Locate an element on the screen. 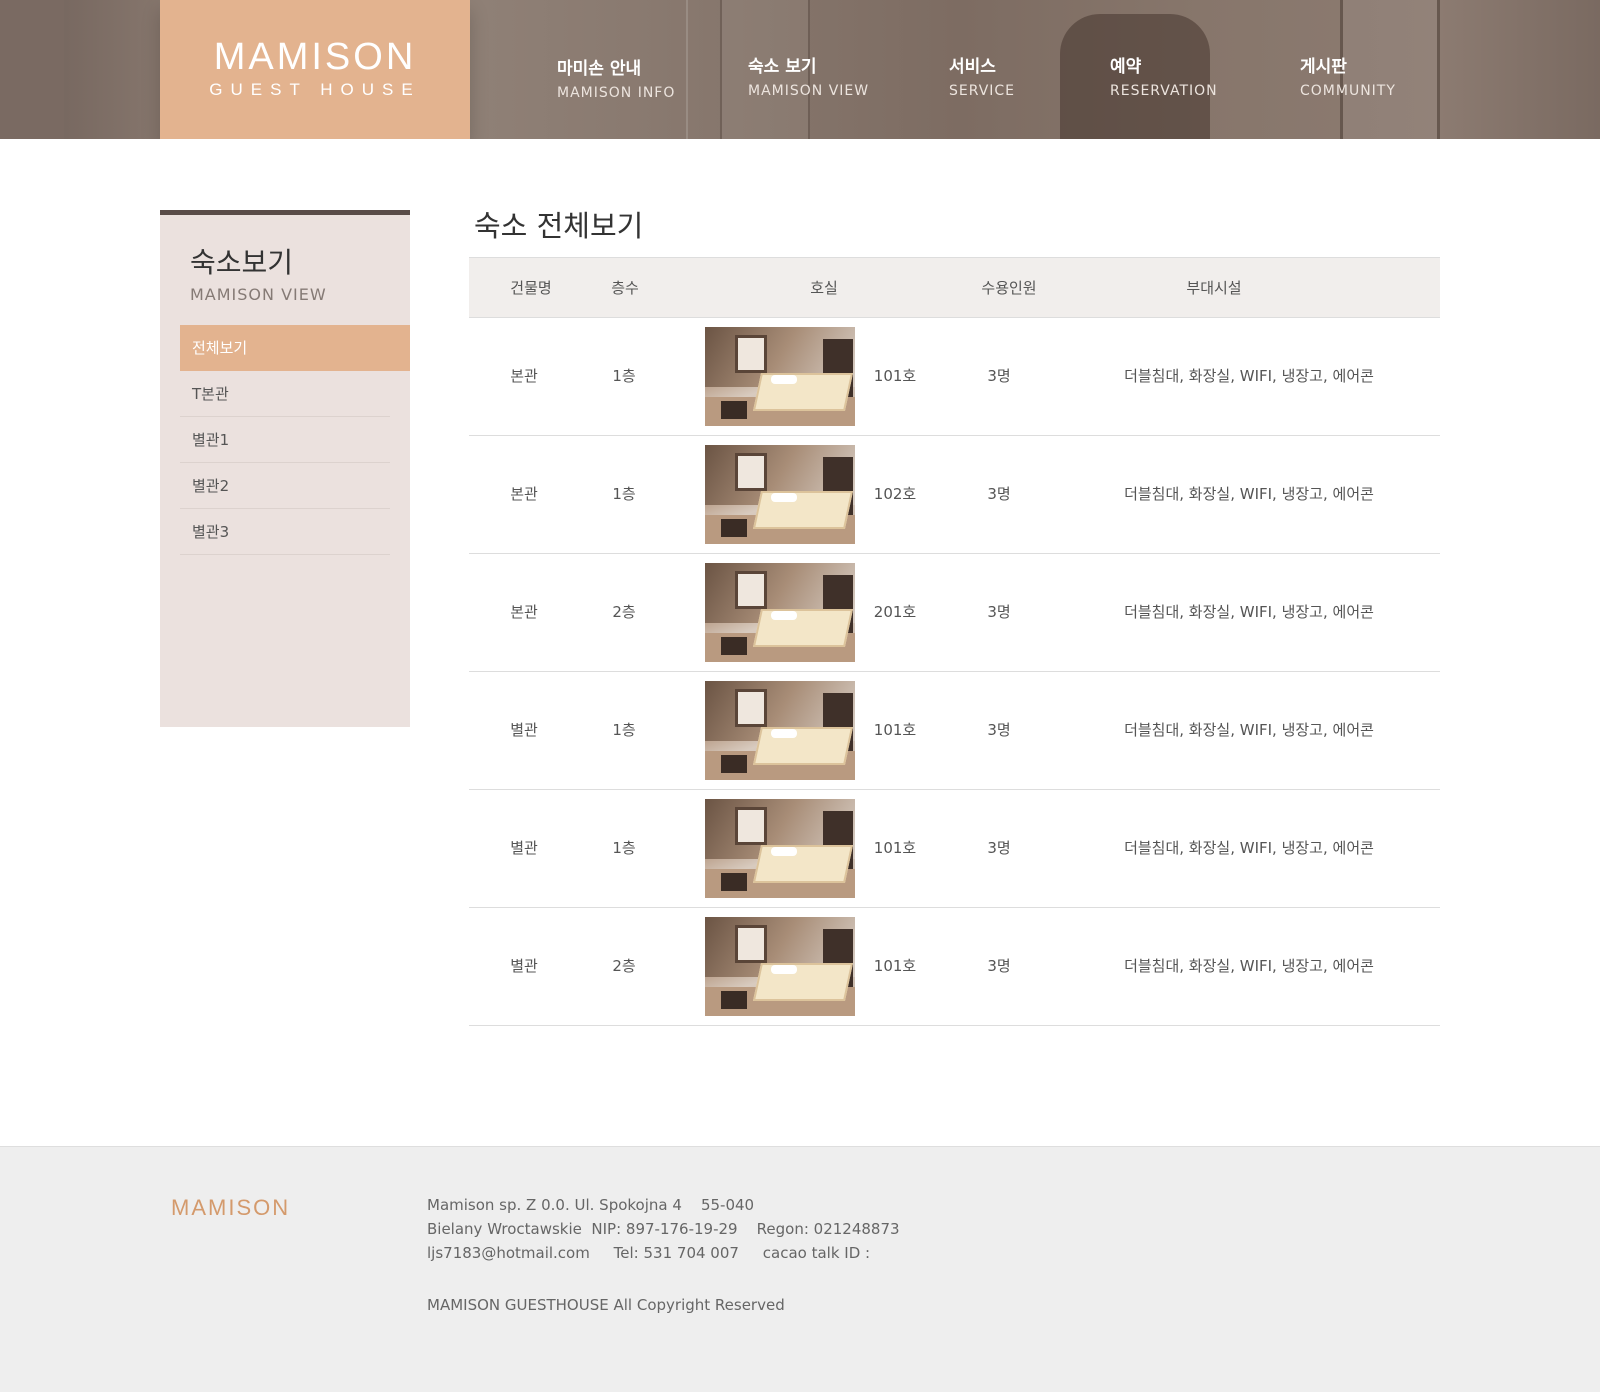 This screenshot has height=1392, width=1600. sidebar-item-t-main: T본관 is located at coordinates (285, 394).